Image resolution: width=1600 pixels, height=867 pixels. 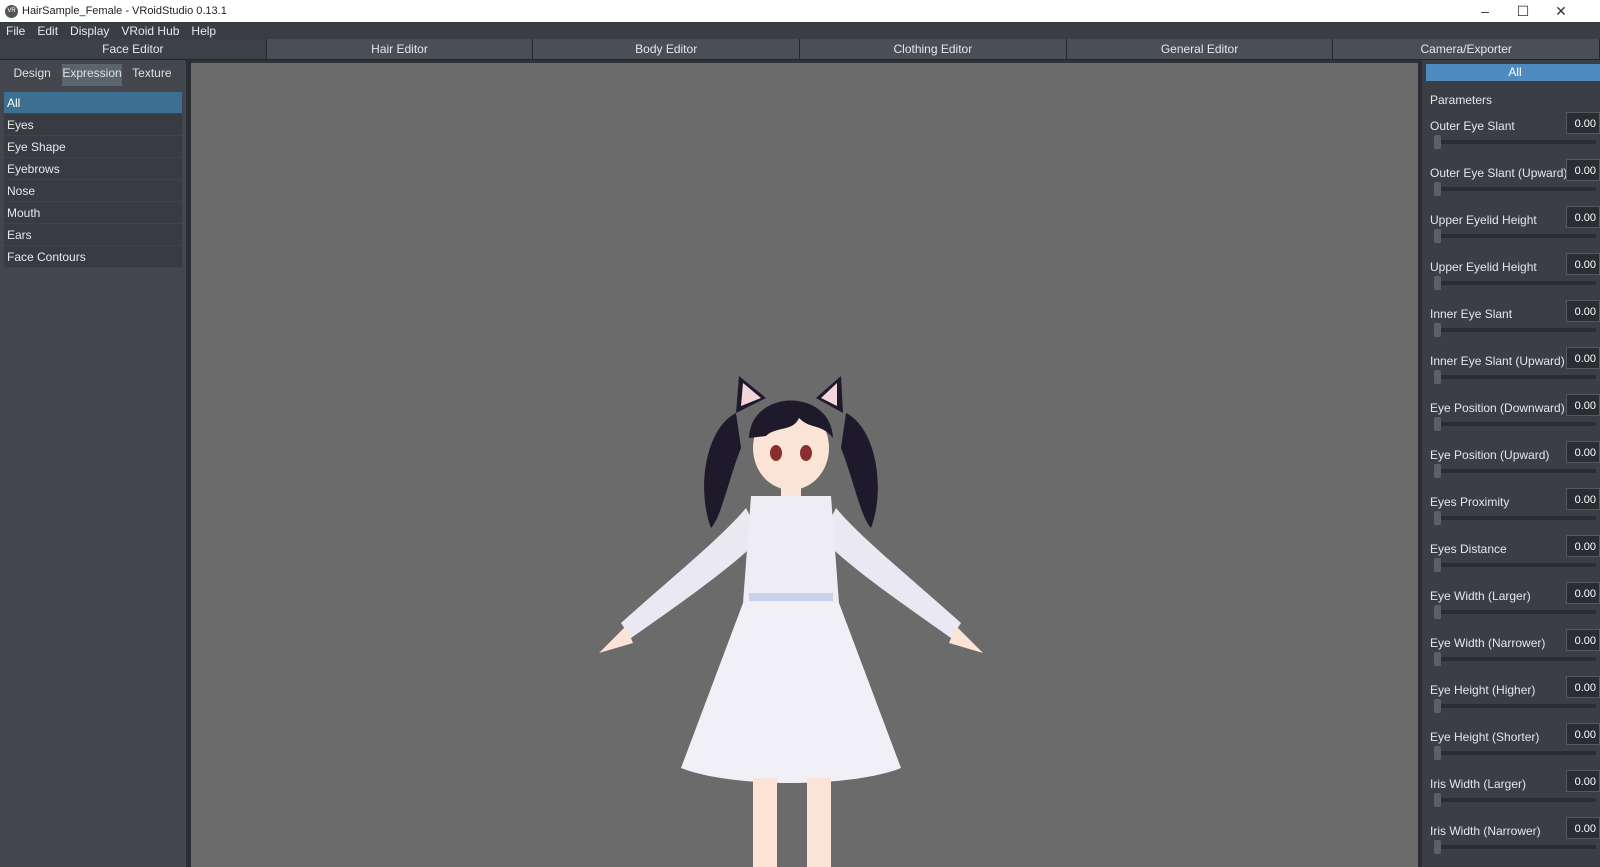 What do you see at coordinates (1523, 11) in the screenshot?
I see `maximize-icon: ☐` at bounding box center [1523, 11].